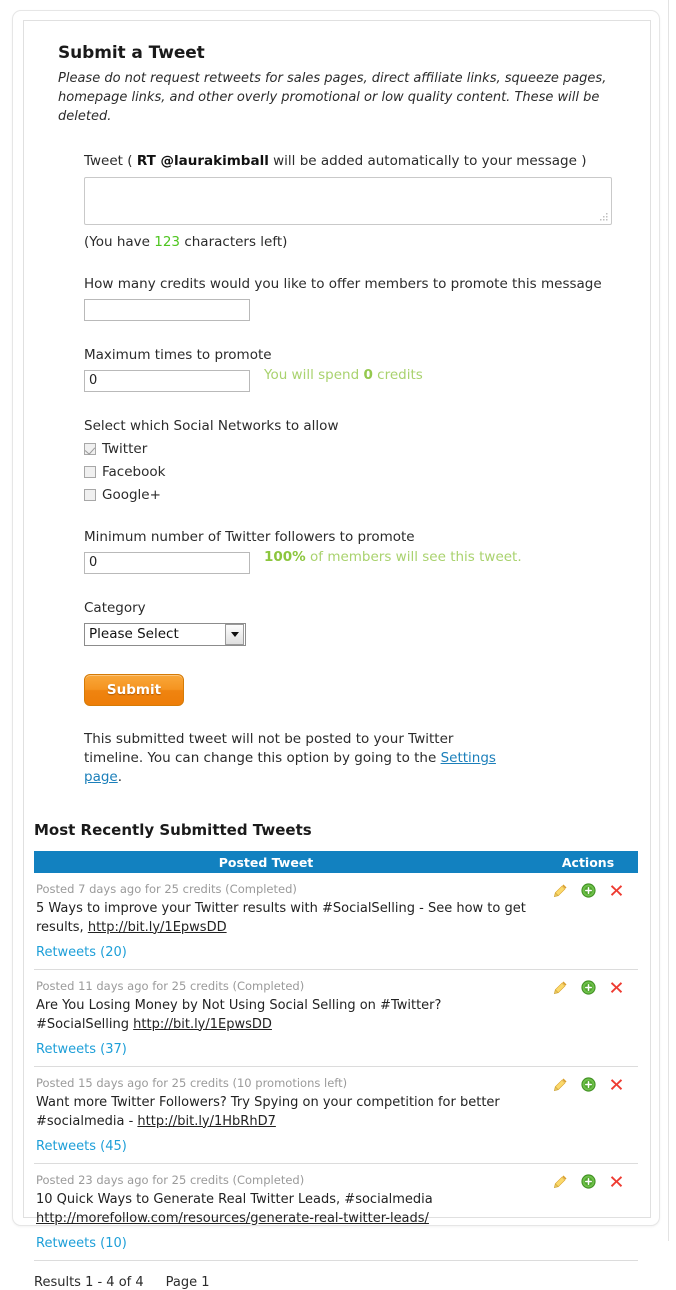 This screenshot has height=1290, width=676. Describe the element at coordinates (131, 53) in the screenshot. I see `page-title: Submit a Tweet` at that location.